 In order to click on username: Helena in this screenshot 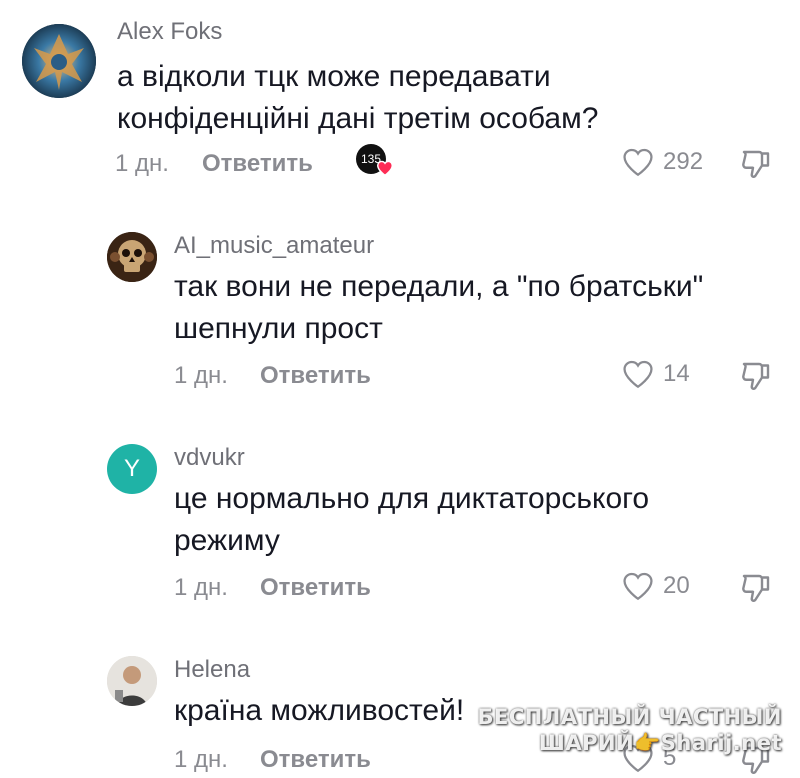, I will do `click(212, 670)`.